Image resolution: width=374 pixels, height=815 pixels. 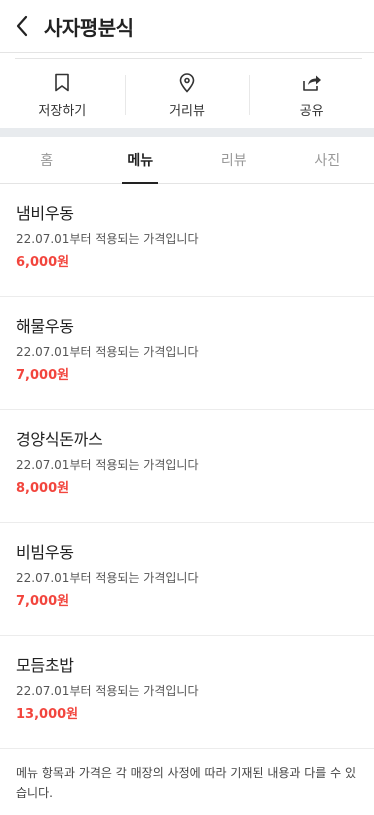 What do you see at coordinates (234, 160) in the screenshot?
I see `tab-review: 리뷰` at bounding box center [234, 160].